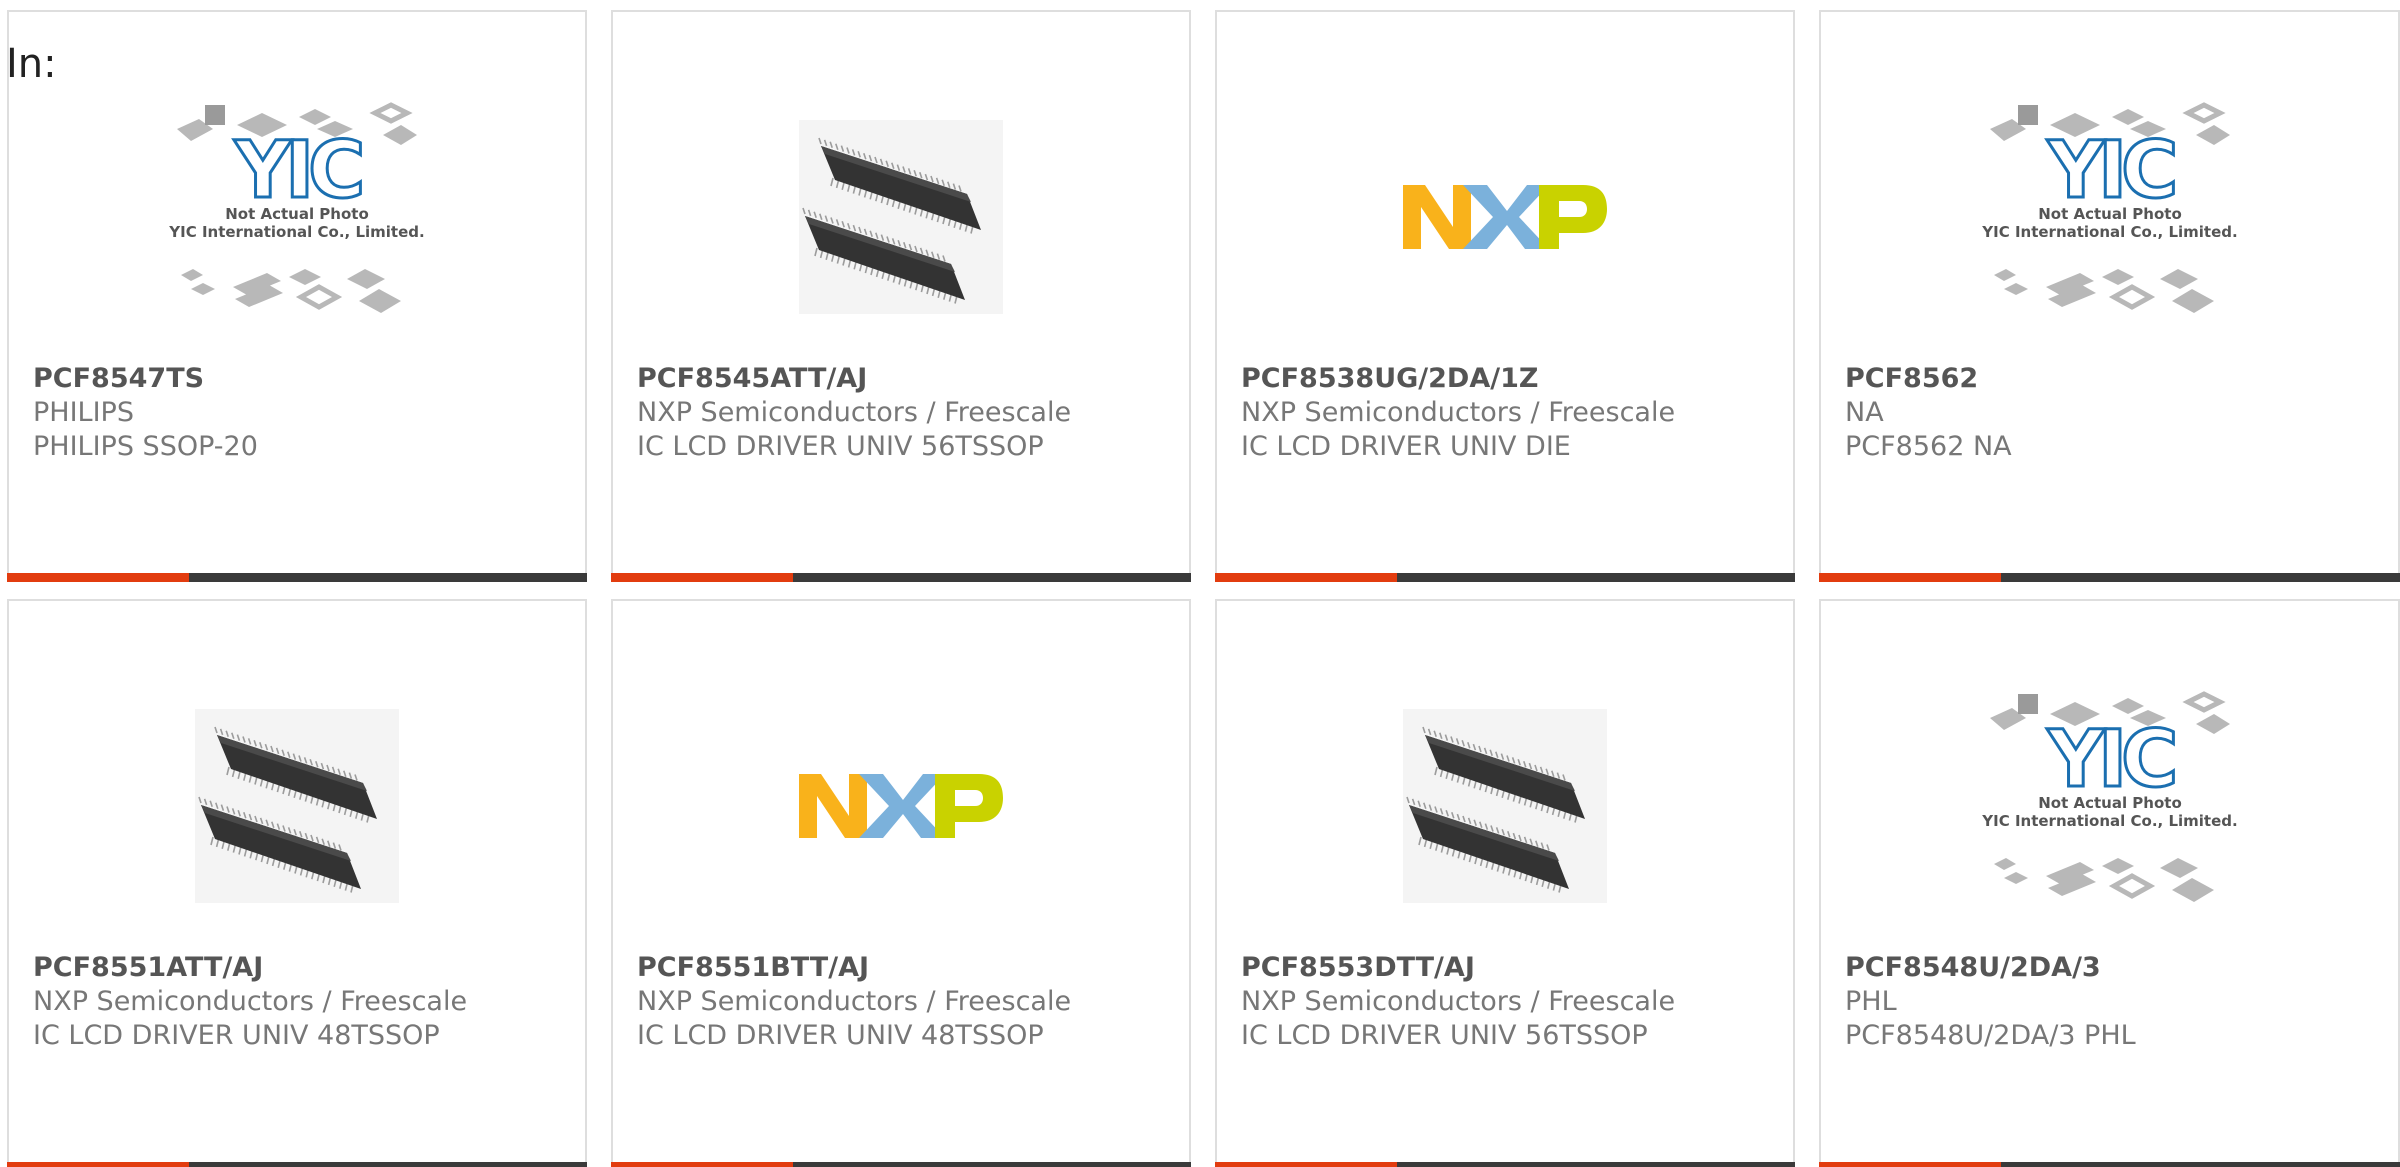  Describe the element at coordinates (903, 968) in the screenshot. I see `part-number: PCF8551BTT/AJ` at that location.